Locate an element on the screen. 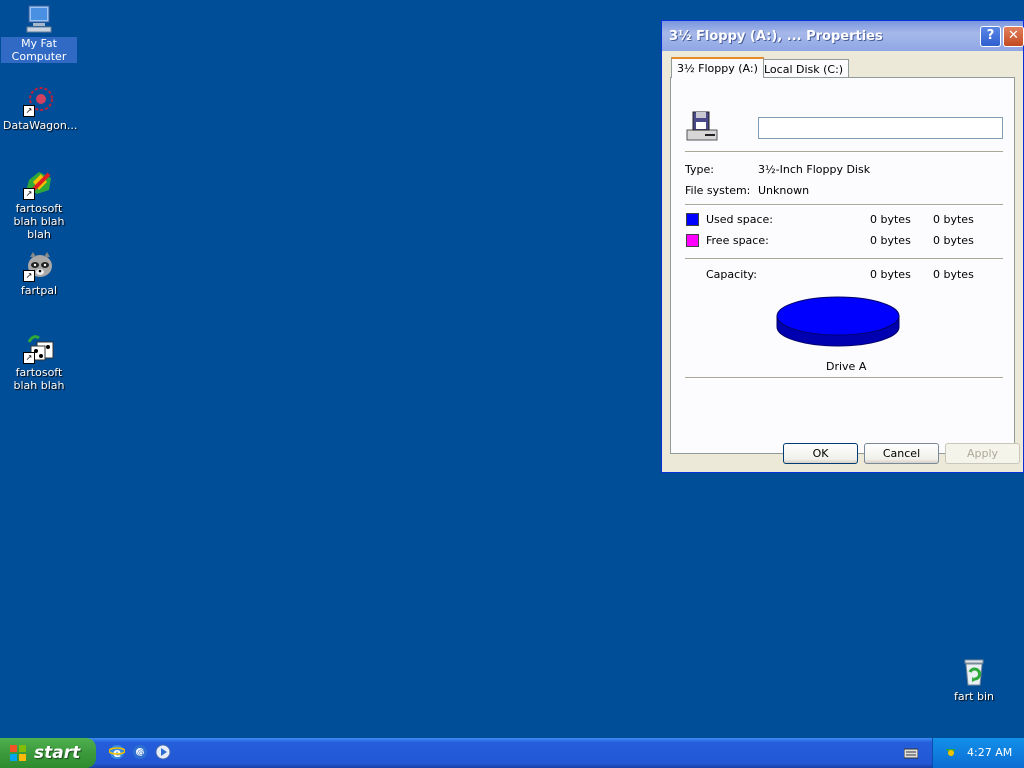 Image resolution: width=1024 pixels, height=768 pixels. taskbar: start e @ 4:27 AM is located at coordinates (512, 753).